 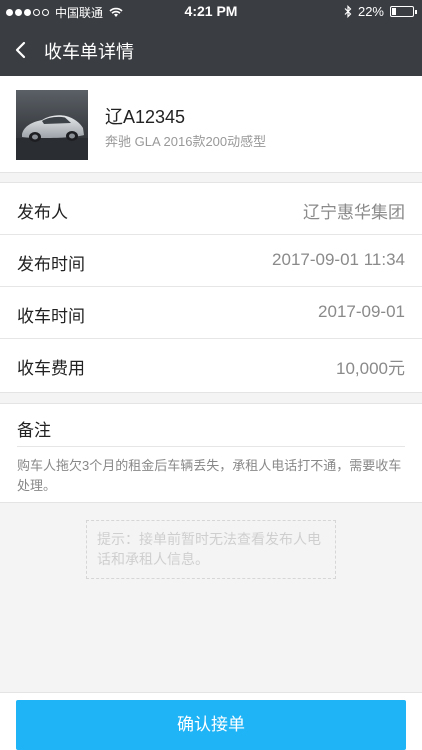 I want to click on info-label: 收车费用, so click(x=51, y=368).